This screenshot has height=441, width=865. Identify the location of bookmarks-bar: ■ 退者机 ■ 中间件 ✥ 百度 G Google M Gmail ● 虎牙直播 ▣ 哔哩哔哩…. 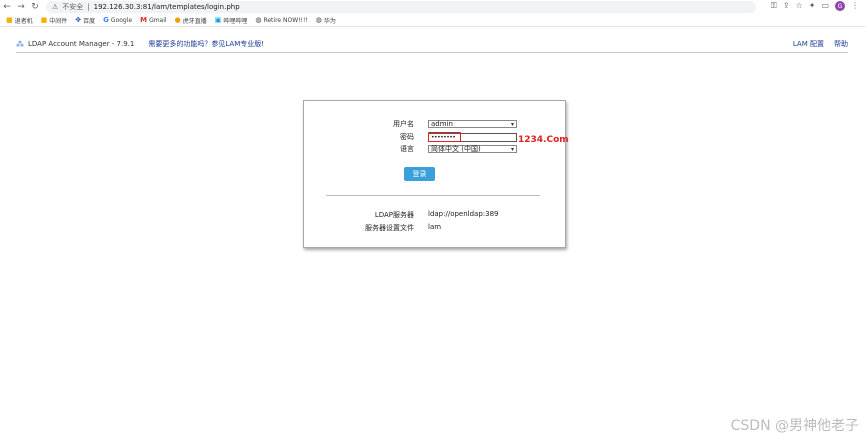
(432, 20).